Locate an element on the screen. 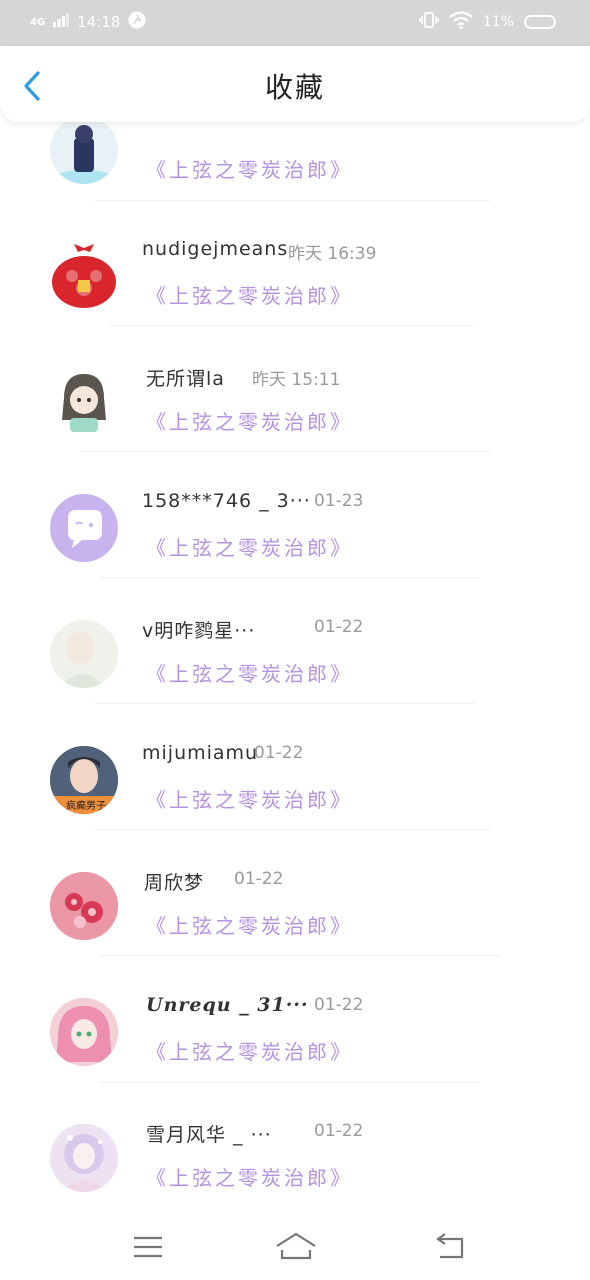 The image size is (590, 1280). list-item: 雪月风华 _ ··· 01-22 《上弦之零炭治郎》 is located at coordinates (295, 1147).